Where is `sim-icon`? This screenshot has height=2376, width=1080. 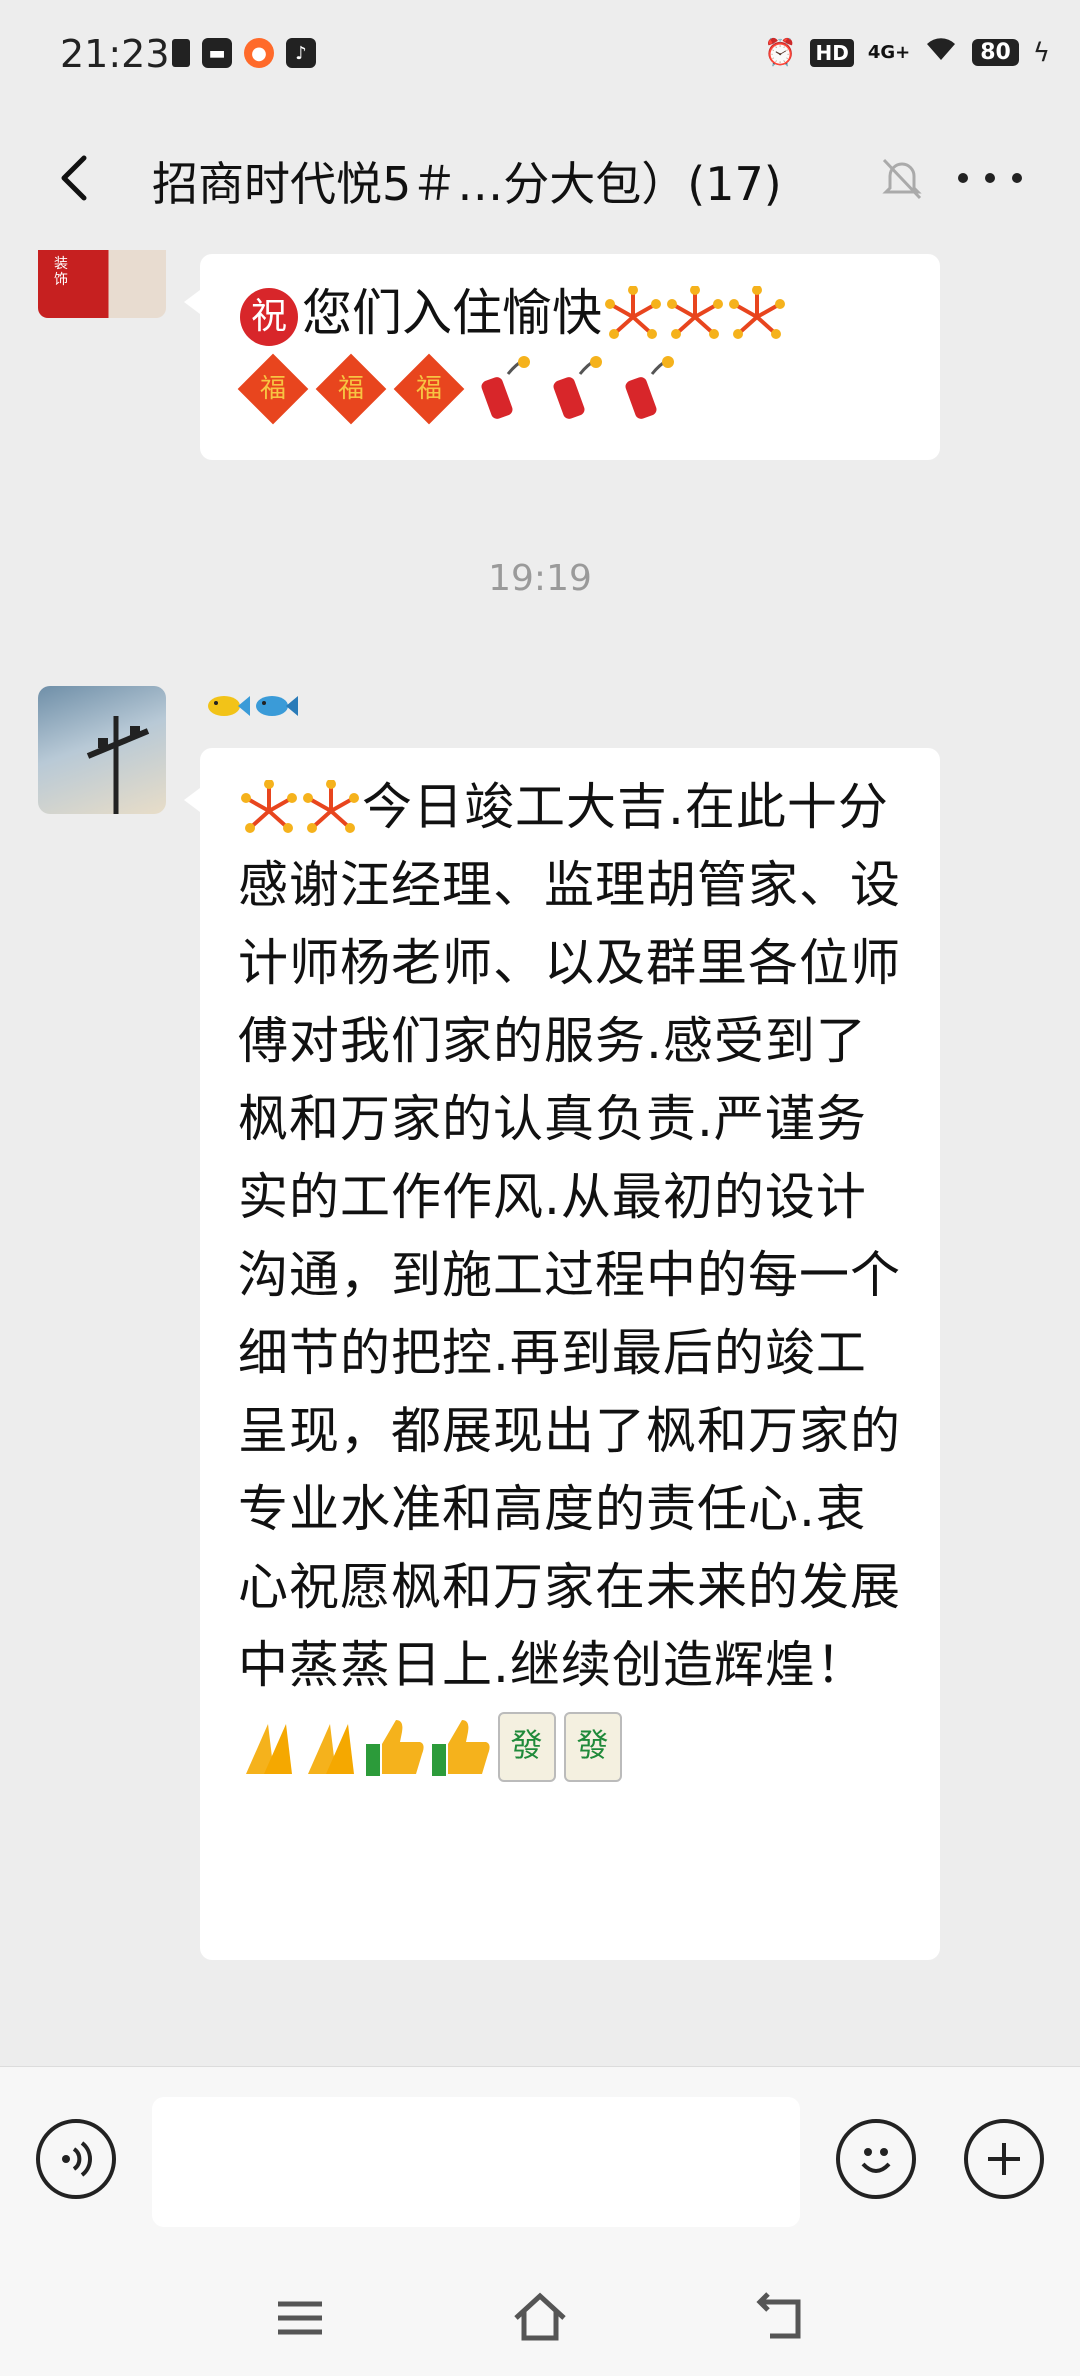 sim-icon is located at coordinates (181, 53).